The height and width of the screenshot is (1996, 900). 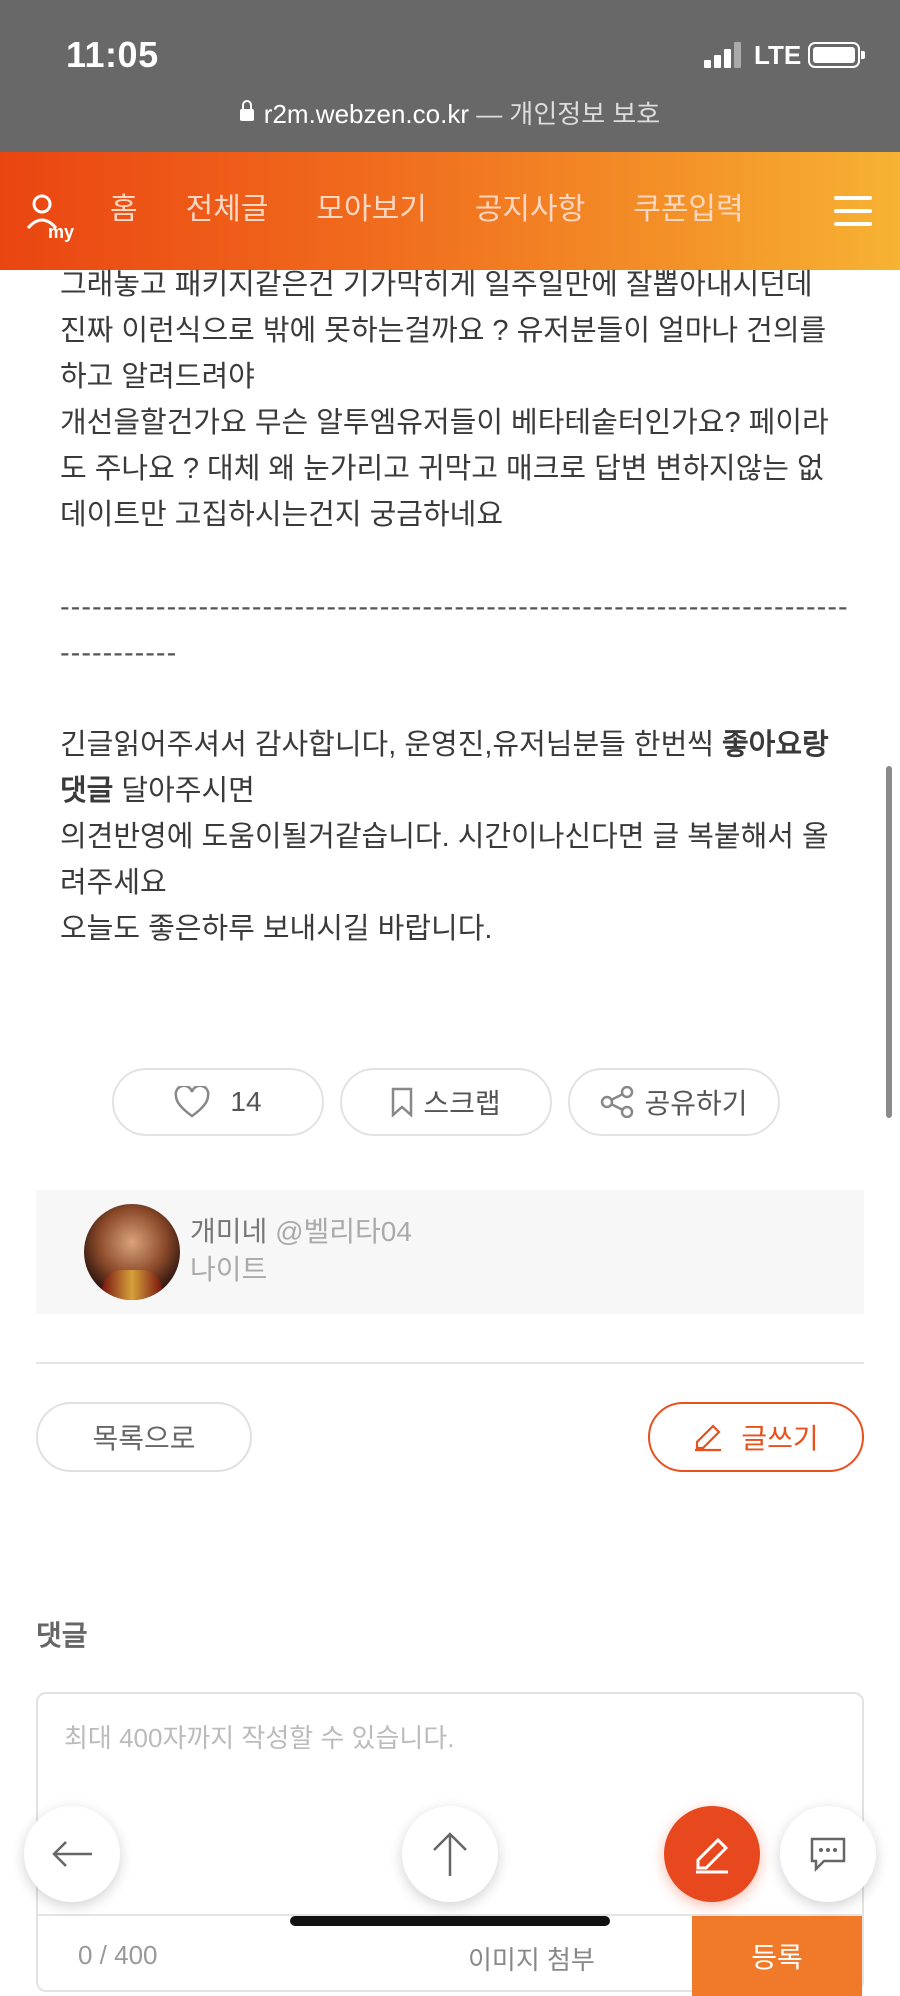 I want to click on share-icon, so click(x=617, y=1102).